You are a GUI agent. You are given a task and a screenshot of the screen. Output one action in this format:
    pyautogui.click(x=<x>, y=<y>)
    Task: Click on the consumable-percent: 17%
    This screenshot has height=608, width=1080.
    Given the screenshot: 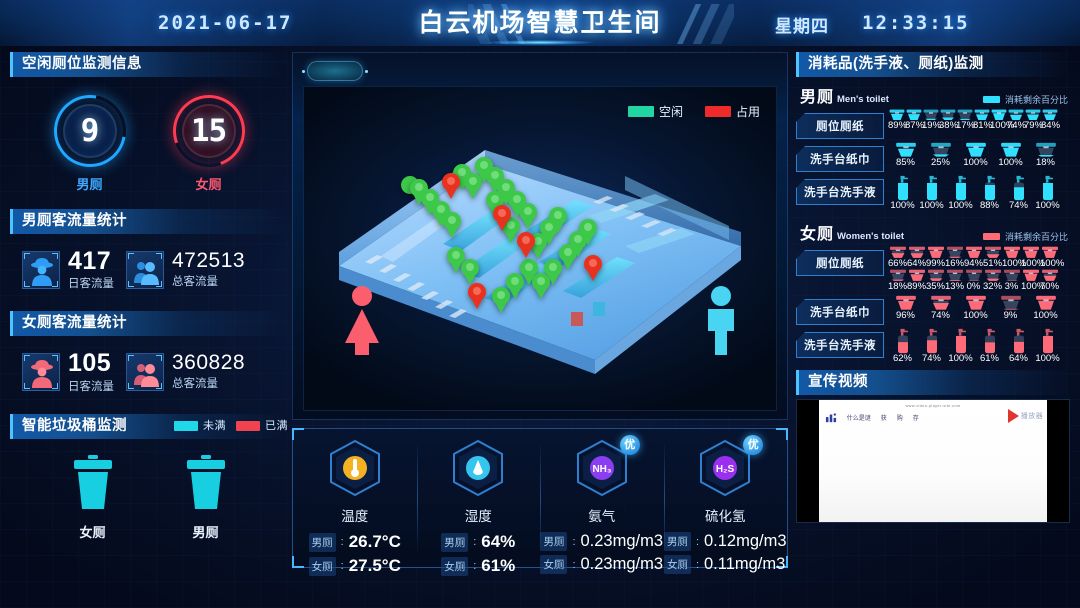 What is the action you would take?
    pyautogui.click(x=966, y=125)
    